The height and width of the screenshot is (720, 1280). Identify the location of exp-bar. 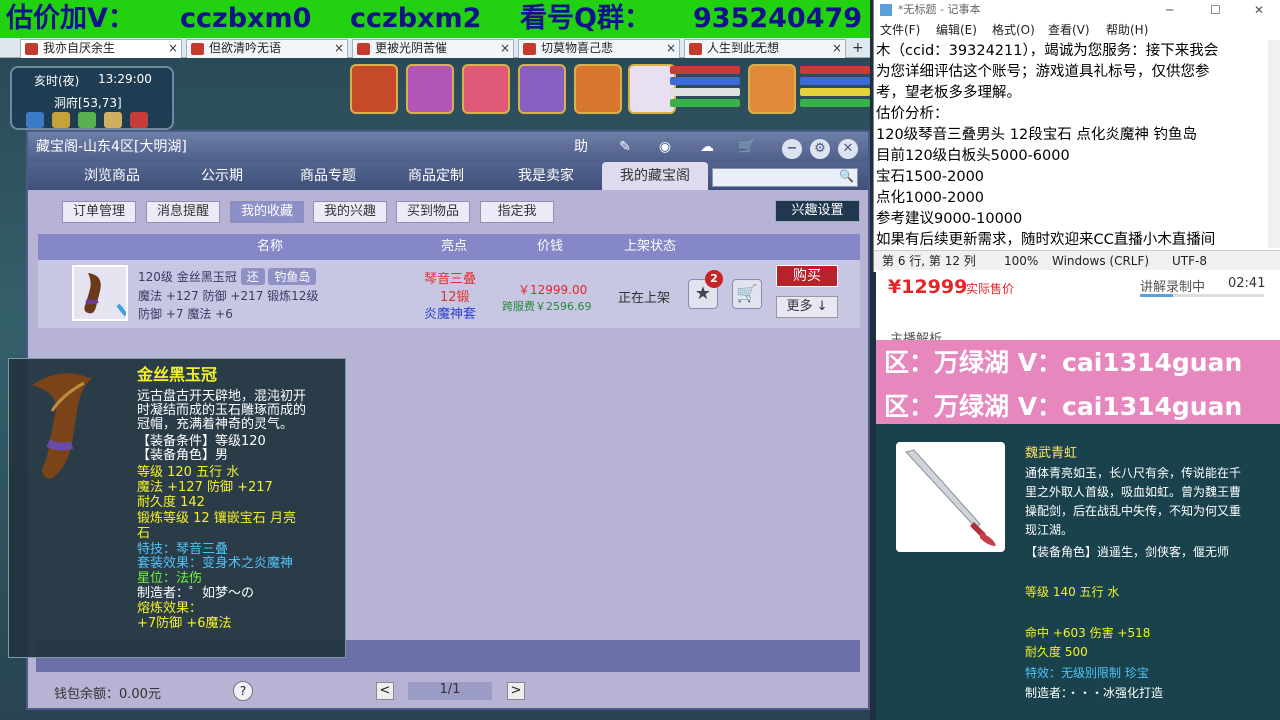
(835, 103).